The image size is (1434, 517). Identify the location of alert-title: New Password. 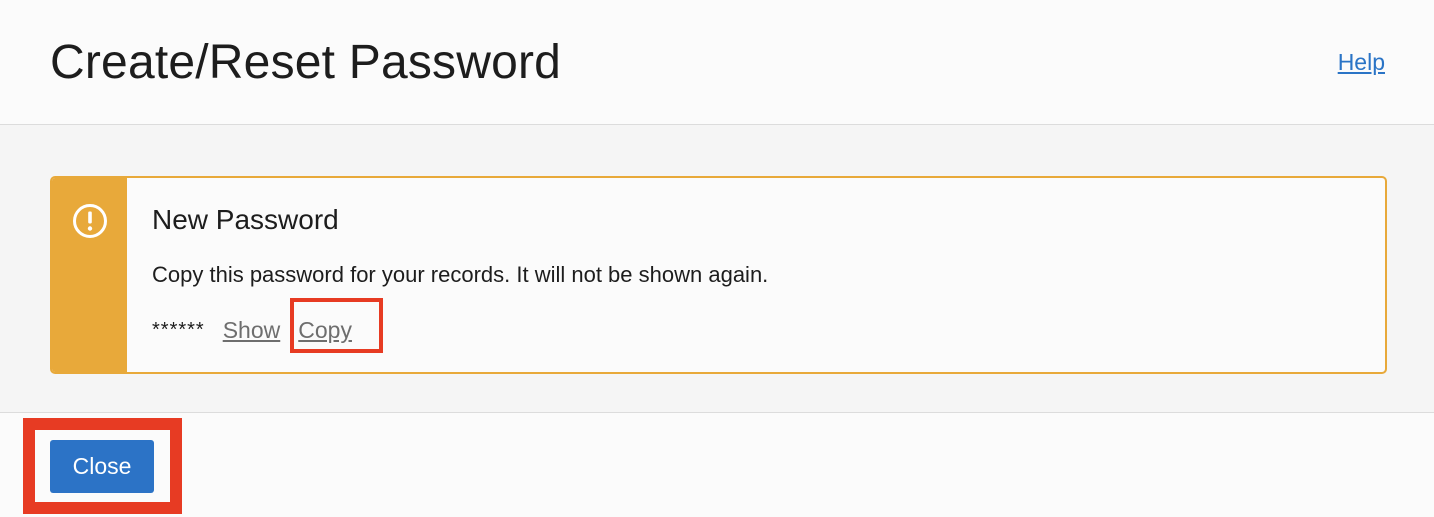
(245, 219).